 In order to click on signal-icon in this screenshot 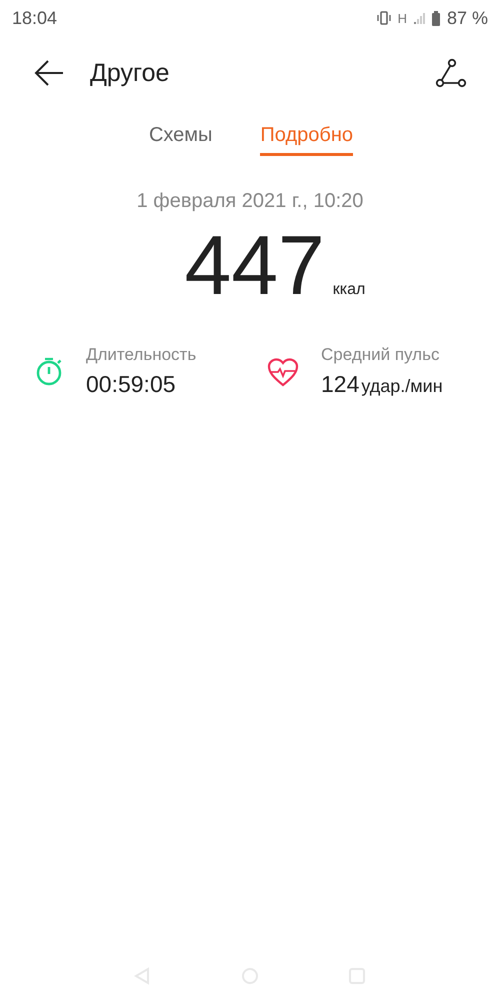, I will do `click(418, 18)`.